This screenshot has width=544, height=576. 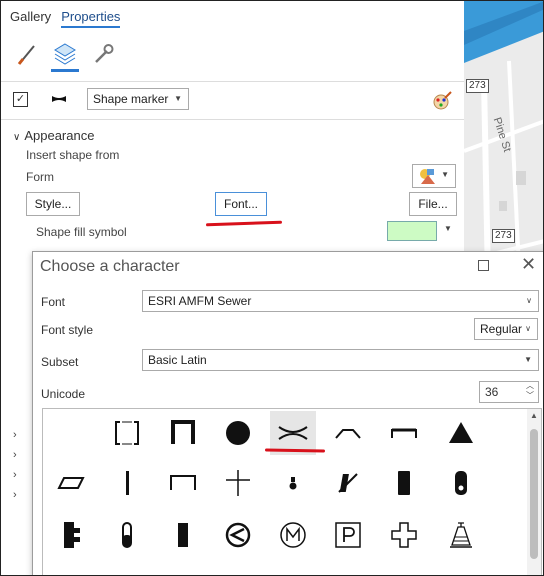 I want to click on dialog-title: Choose a character, so click(x=110, y=266).